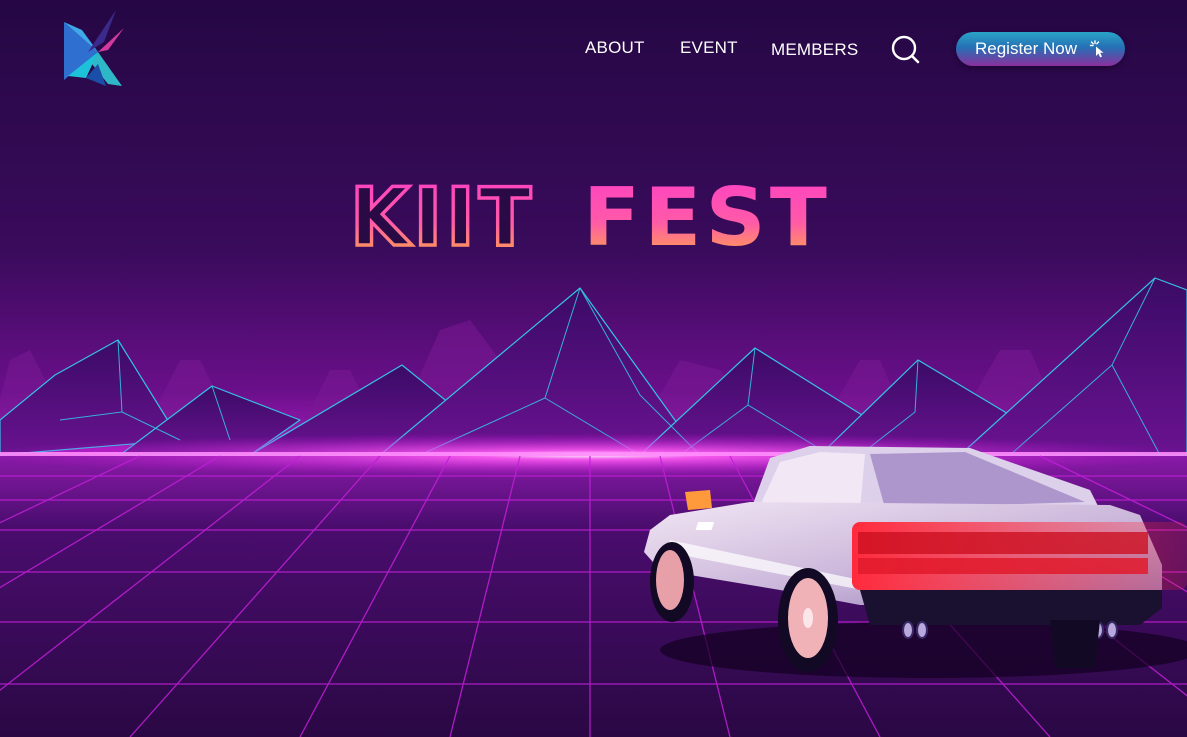  Describe the element at coordinates (707, 215) in the screenshot. I see `hero-title-word-fest: FEST` at that location.